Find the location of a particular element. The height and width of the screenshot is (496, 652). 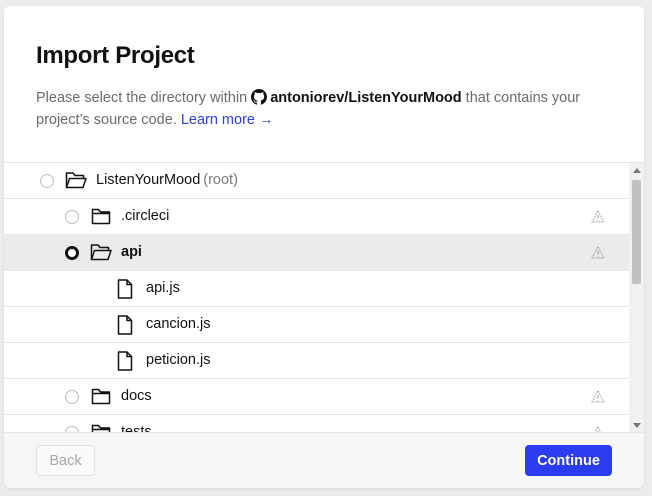

tree-label-tests: tests is located at coordinates (136, 428).